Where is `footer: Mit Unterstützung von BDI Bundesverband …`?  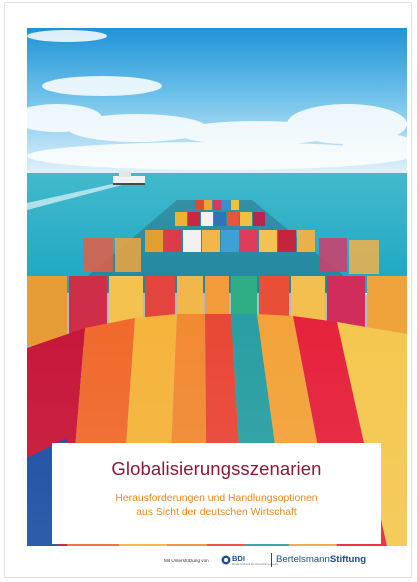
footer: Mit Unterstützung von BDI Bundesverband … is located at coordinates (208, 560).